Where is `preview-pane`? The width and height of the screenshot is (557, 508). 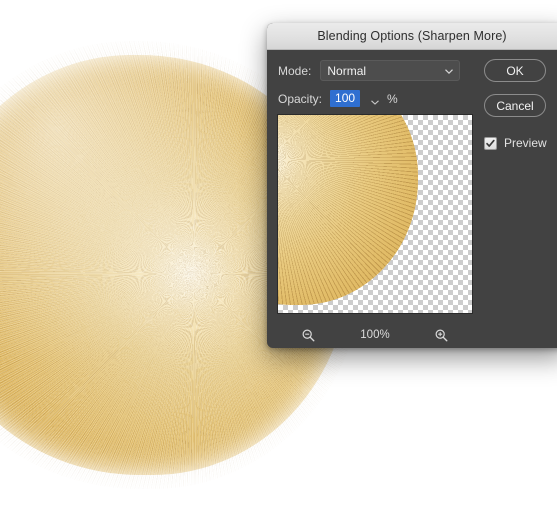 preview-pane is located at coordinates (375, 214).